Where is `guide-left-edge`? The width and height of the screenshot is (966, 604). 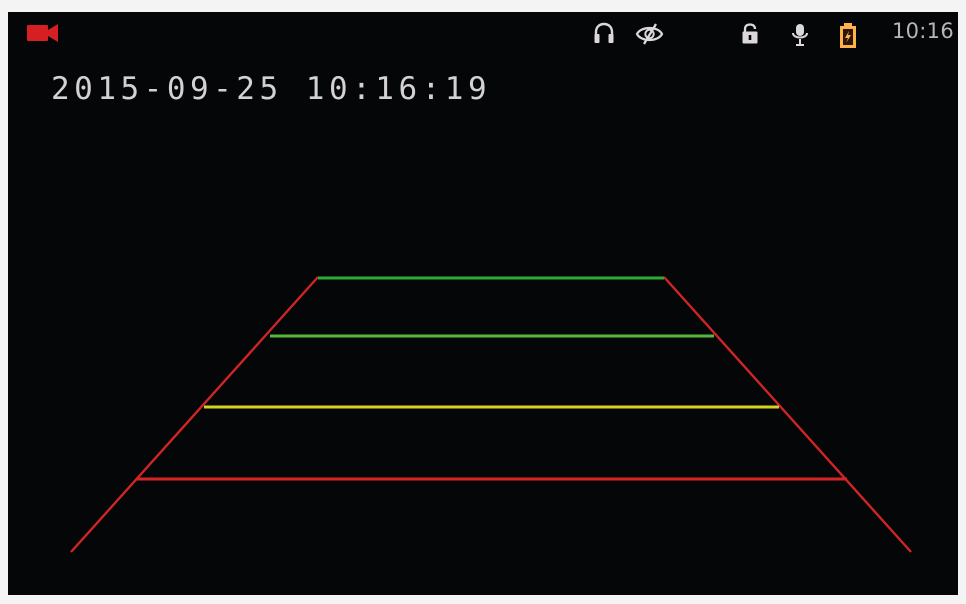 guide-left-edge is located at coordinates (194, 414).